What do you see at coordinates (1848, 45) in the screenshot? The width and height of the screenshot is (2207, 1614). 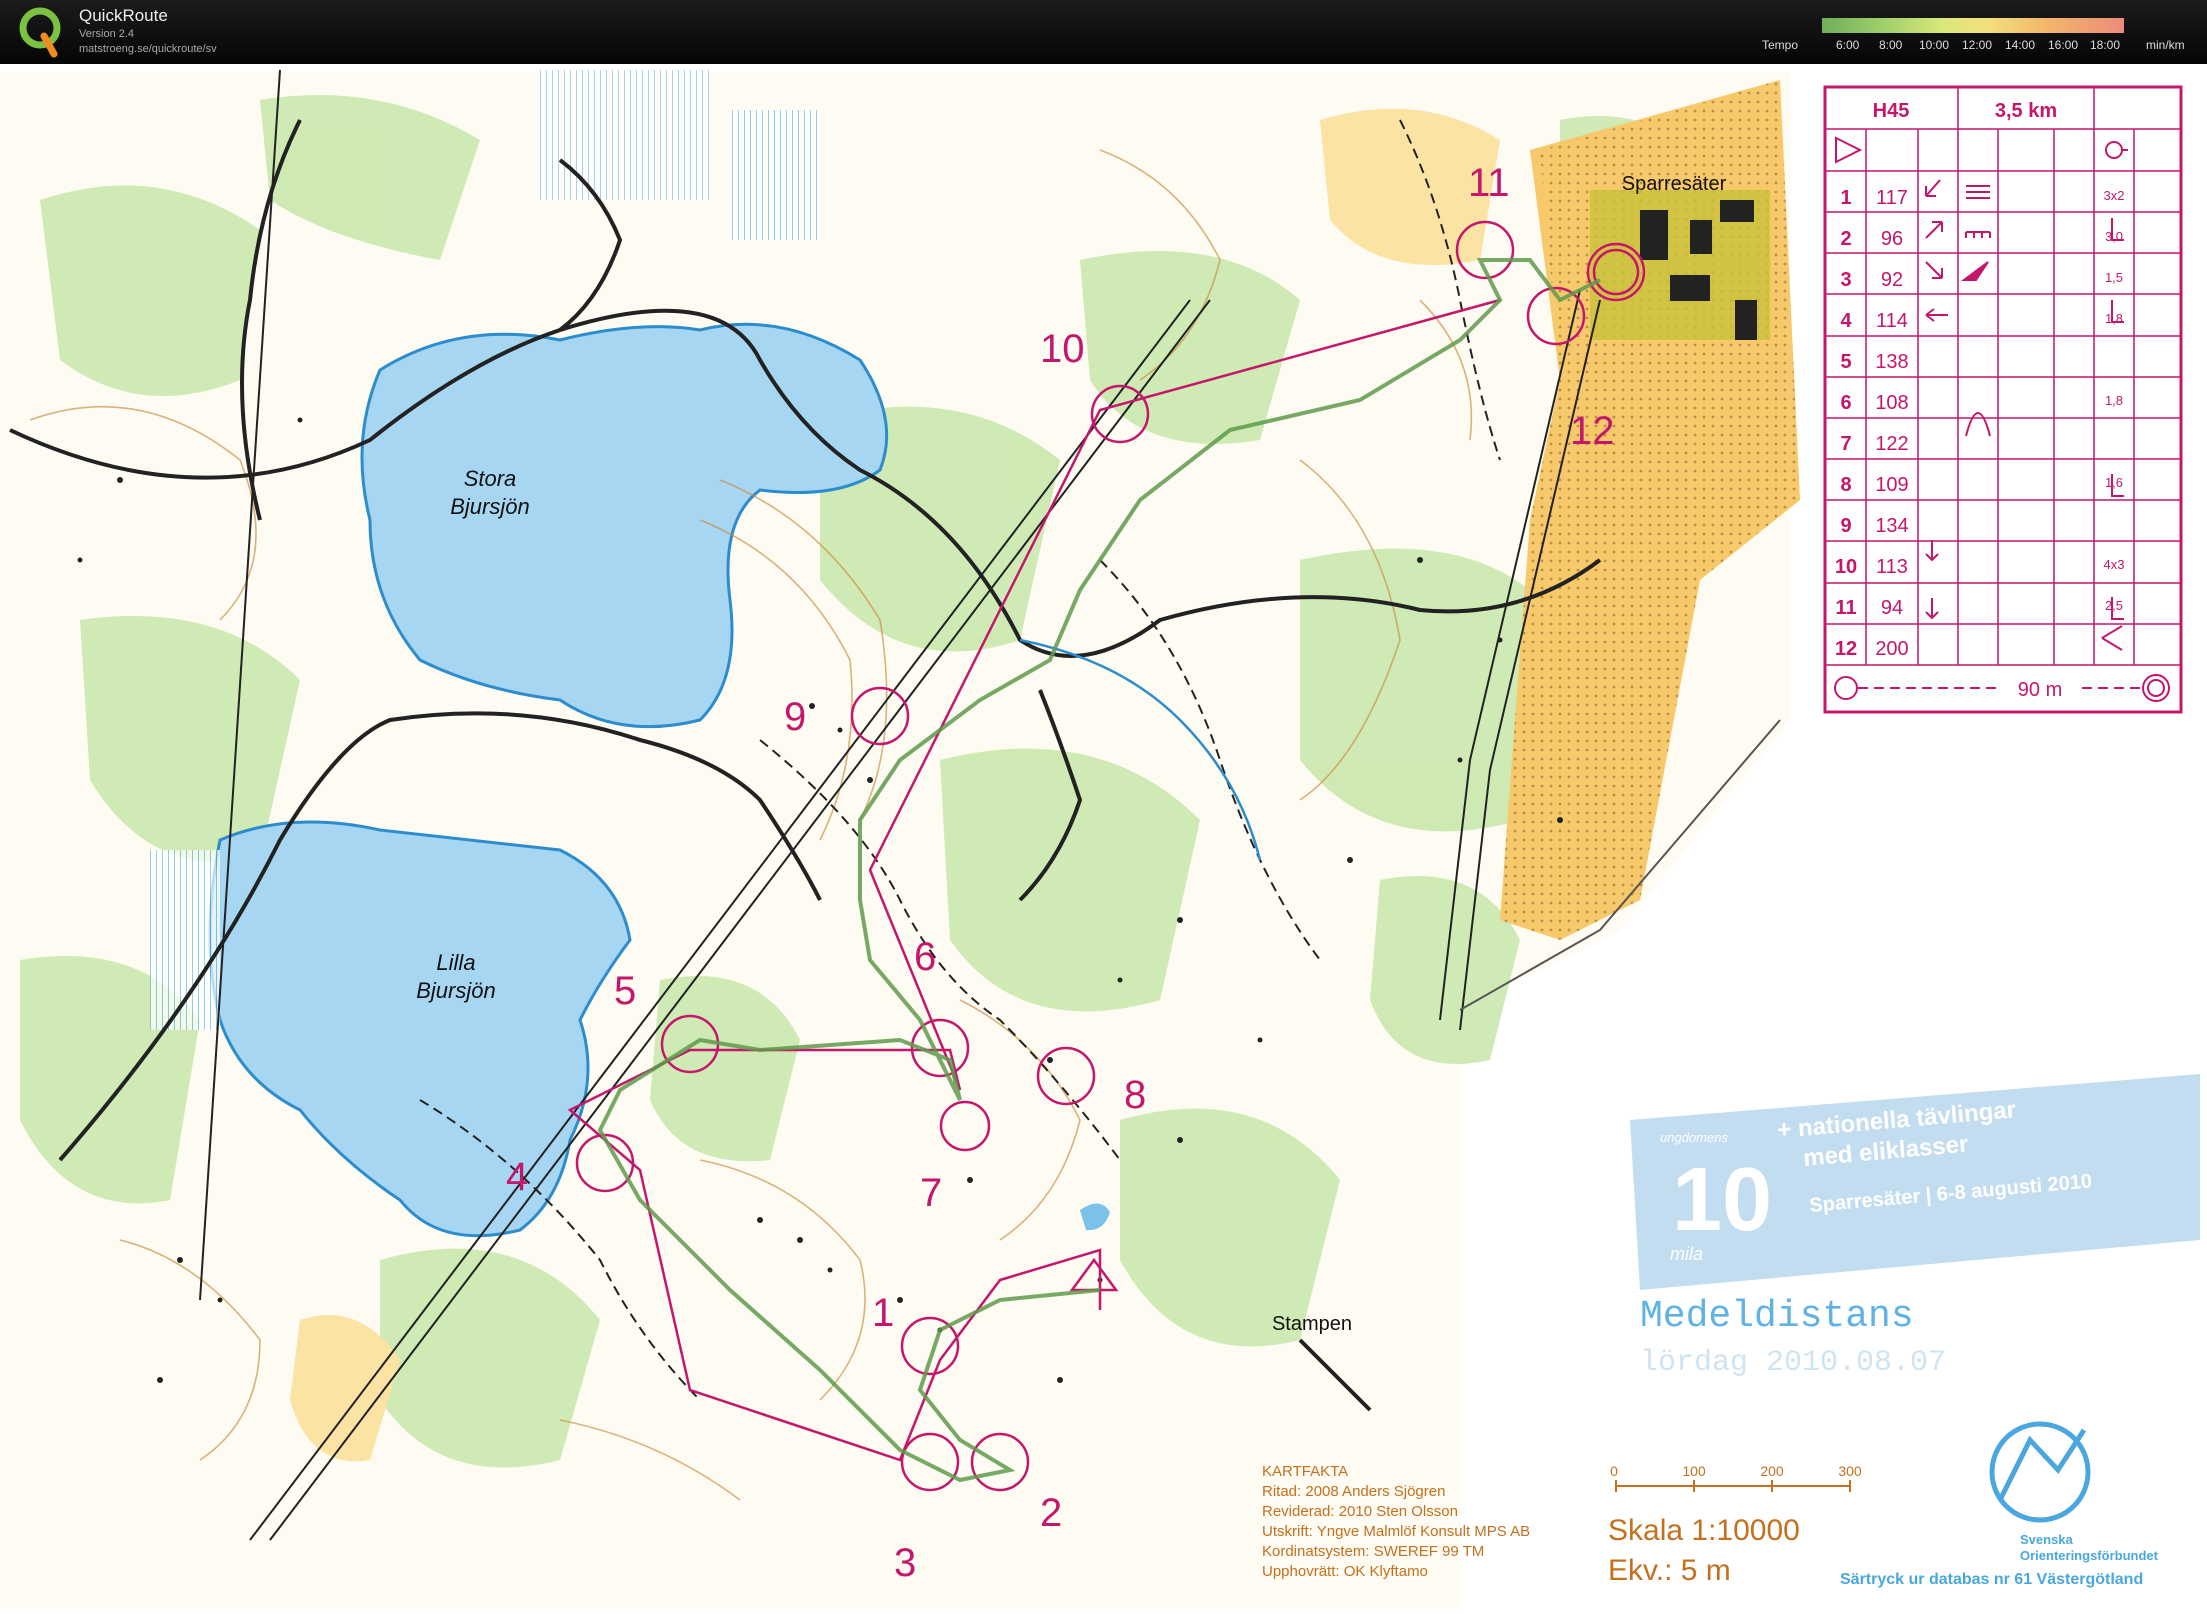 I see `tempo-tick: 6:00` at bounding box center [1848, 45].